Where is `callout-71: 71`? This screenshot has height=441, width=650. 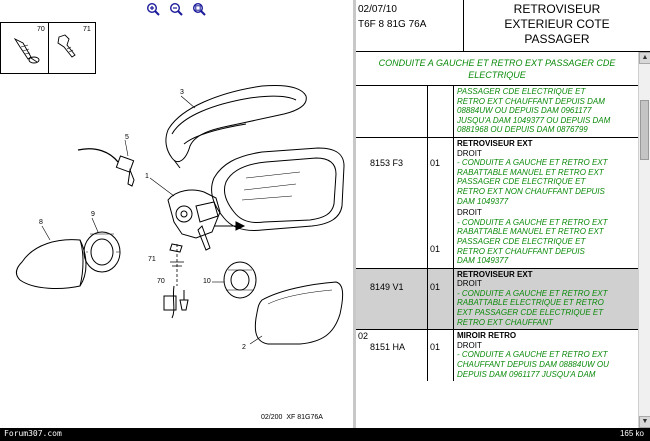 callout-71: 71 is located at coordinates (152, 259).